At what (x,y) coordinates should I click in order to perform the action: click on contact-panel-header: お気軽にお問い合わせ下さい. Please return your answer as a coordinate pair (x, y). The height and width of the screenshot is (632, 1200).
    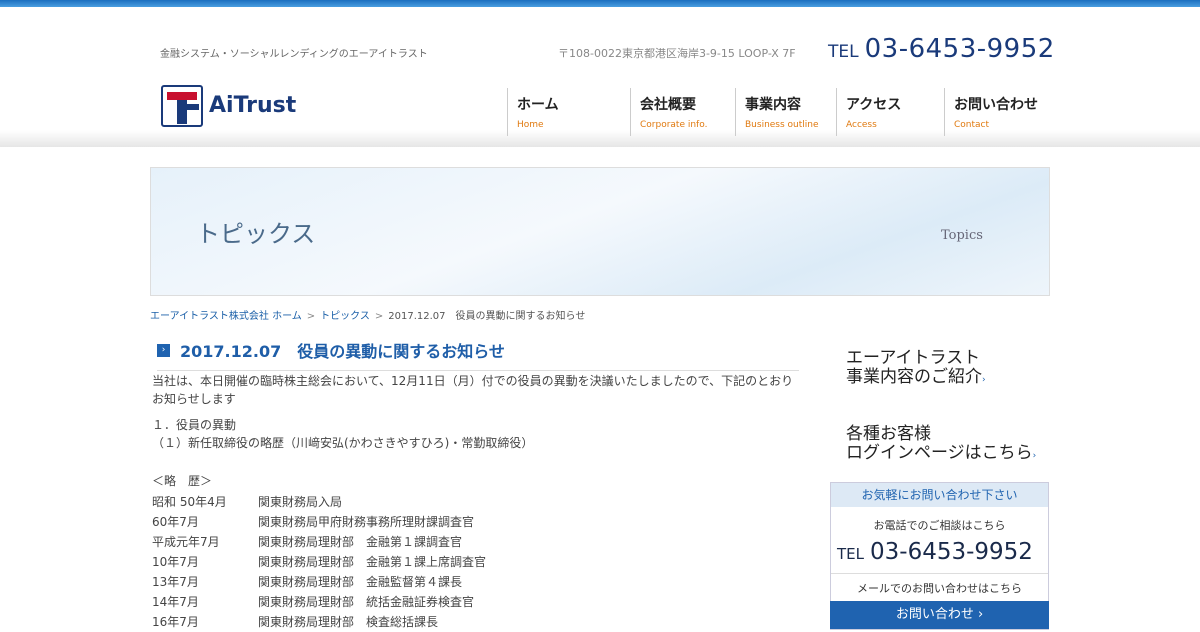
    Looking at the image, I should click on (939, 495).